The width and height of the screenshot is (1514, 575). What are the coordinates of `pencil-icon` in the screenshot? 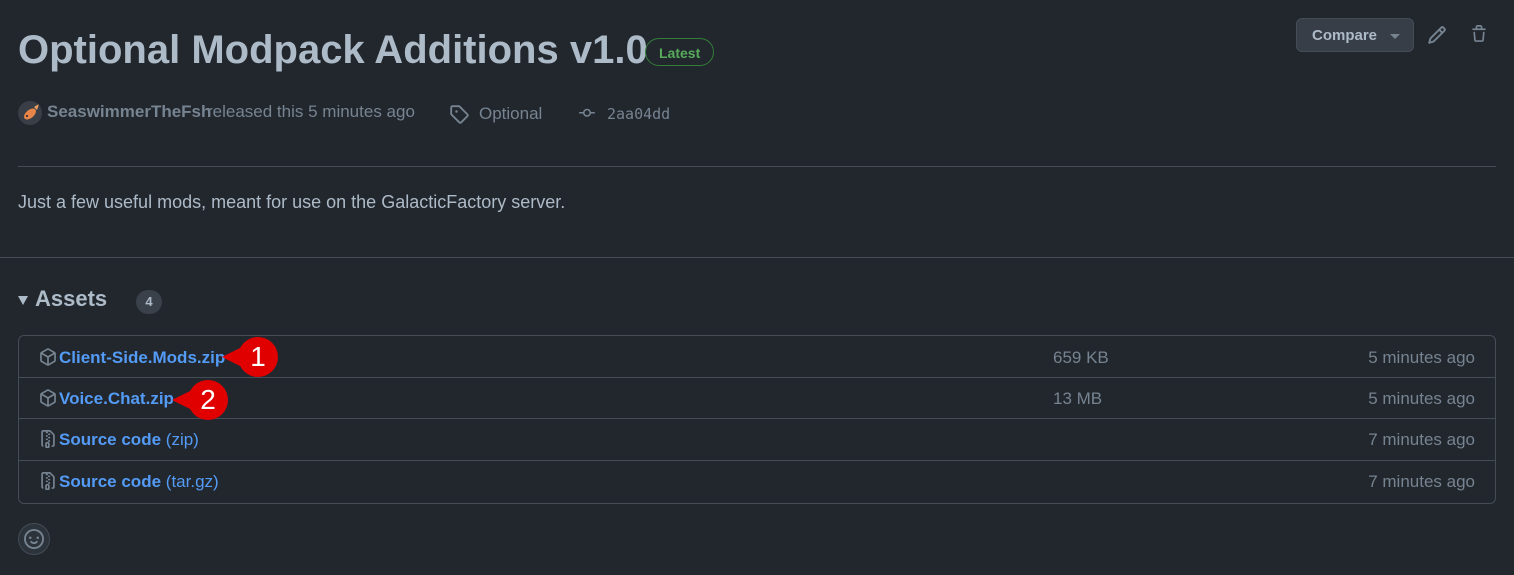 It's located at (1437, 35).